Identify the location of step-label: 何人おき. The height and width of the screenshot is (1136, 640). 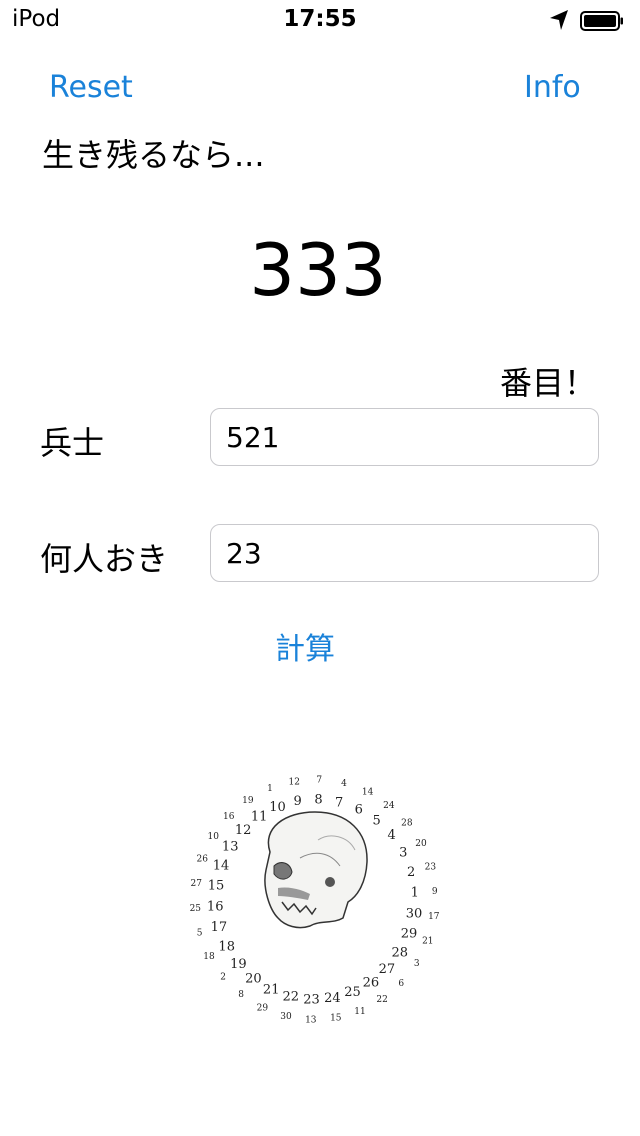
(104, 559).